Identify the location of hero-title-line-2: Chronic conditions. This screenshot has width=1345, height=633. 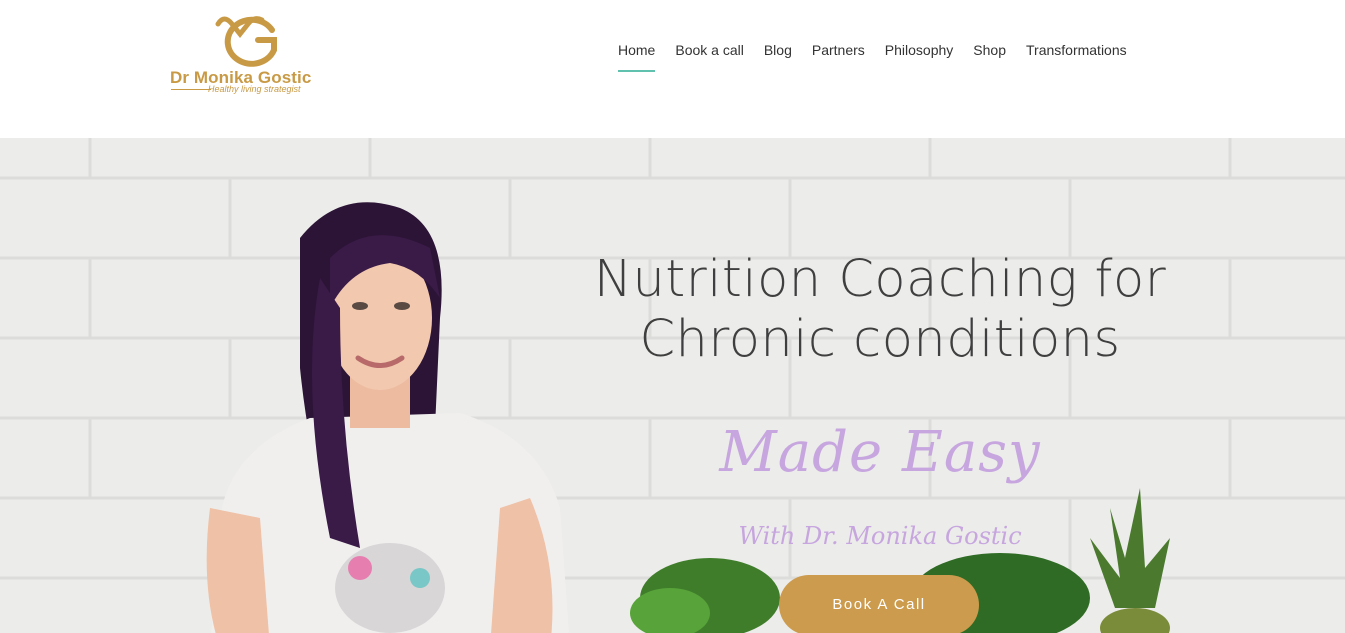
(880, 339).